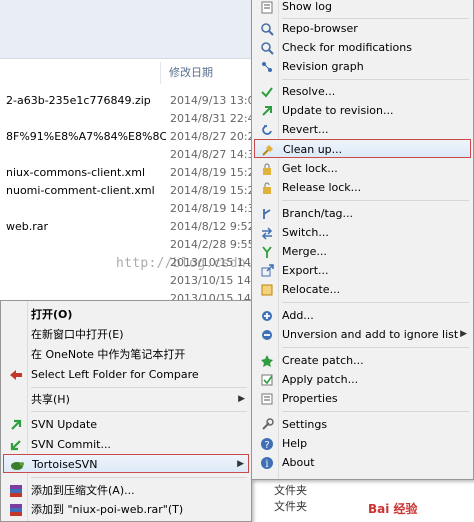  What do you see at coordinates (305, 424) in the screenshot?
I see `menu-item-label: Settings` at bounding box center [305, 424].